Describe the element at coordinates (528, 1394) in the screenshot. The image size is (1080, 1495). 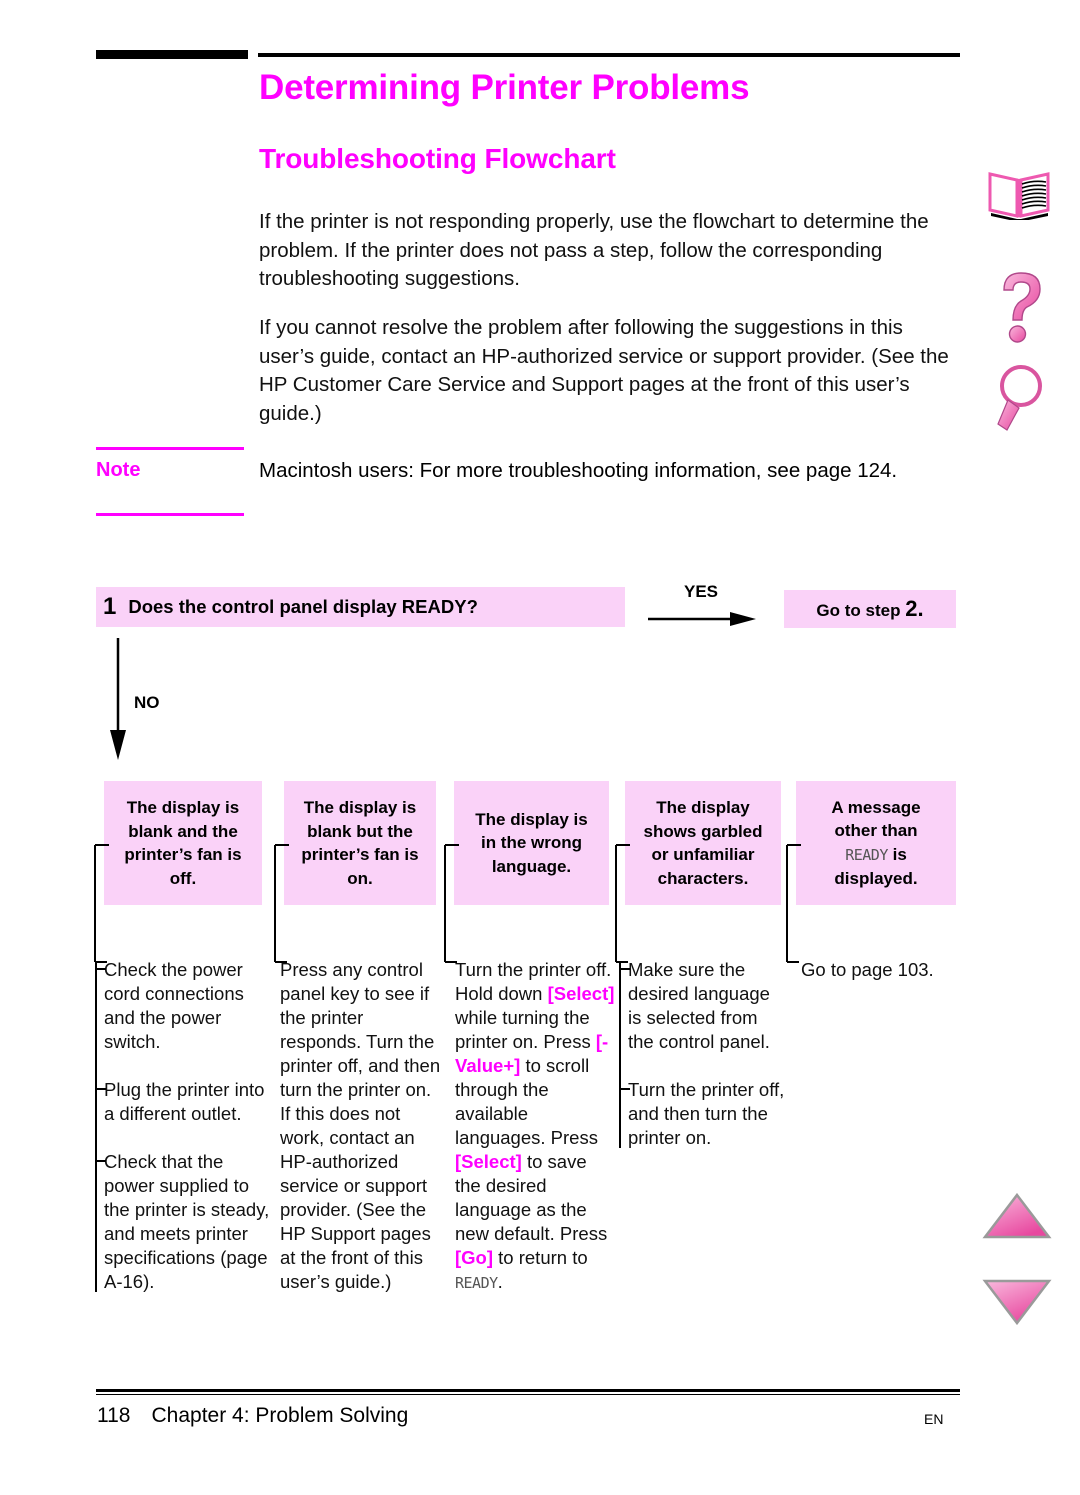
I see `footer-rule-thin` at that location.